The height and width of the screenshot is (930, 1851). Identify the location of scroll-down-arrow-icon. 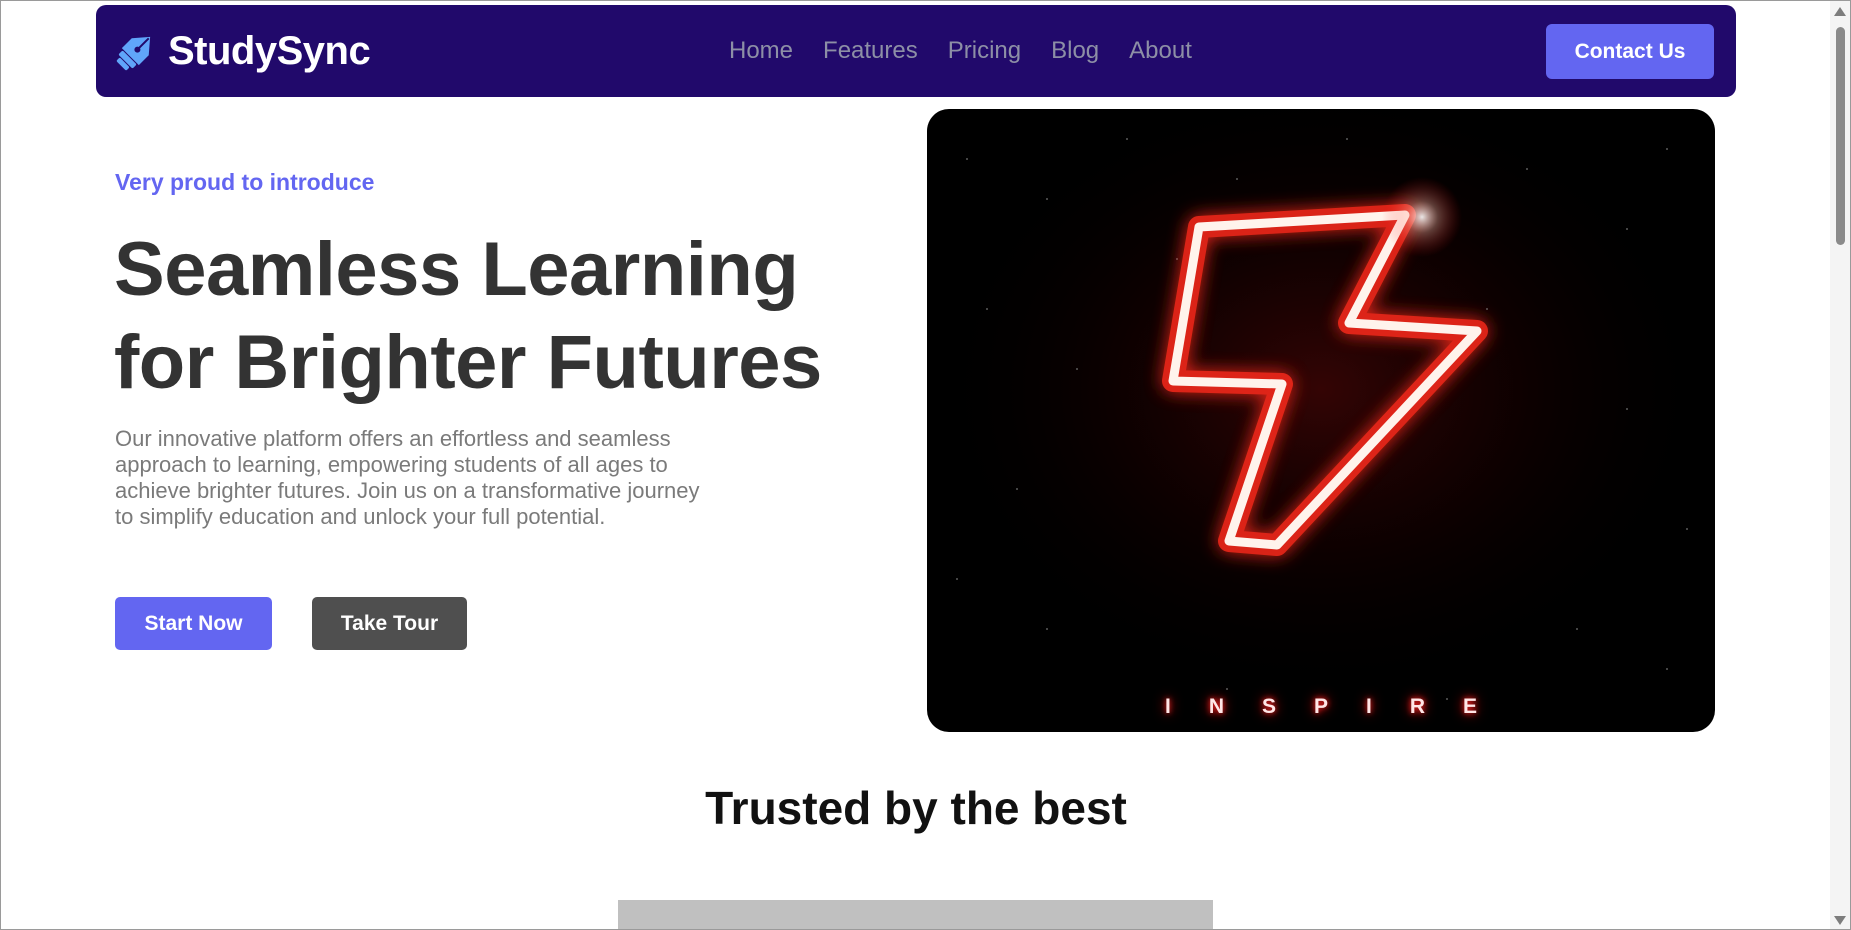
(1840, 920).